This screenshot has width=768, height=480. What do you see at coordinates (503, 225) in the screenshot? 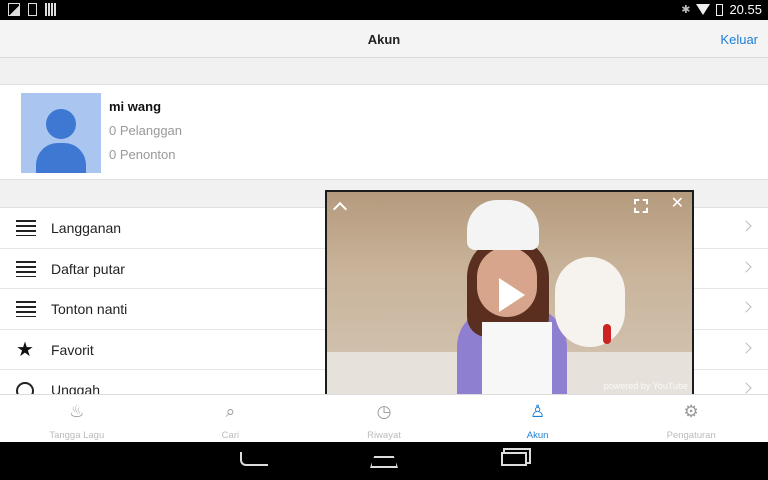
I see `video-frame-chef-hat` at bounding box center [503, 225].